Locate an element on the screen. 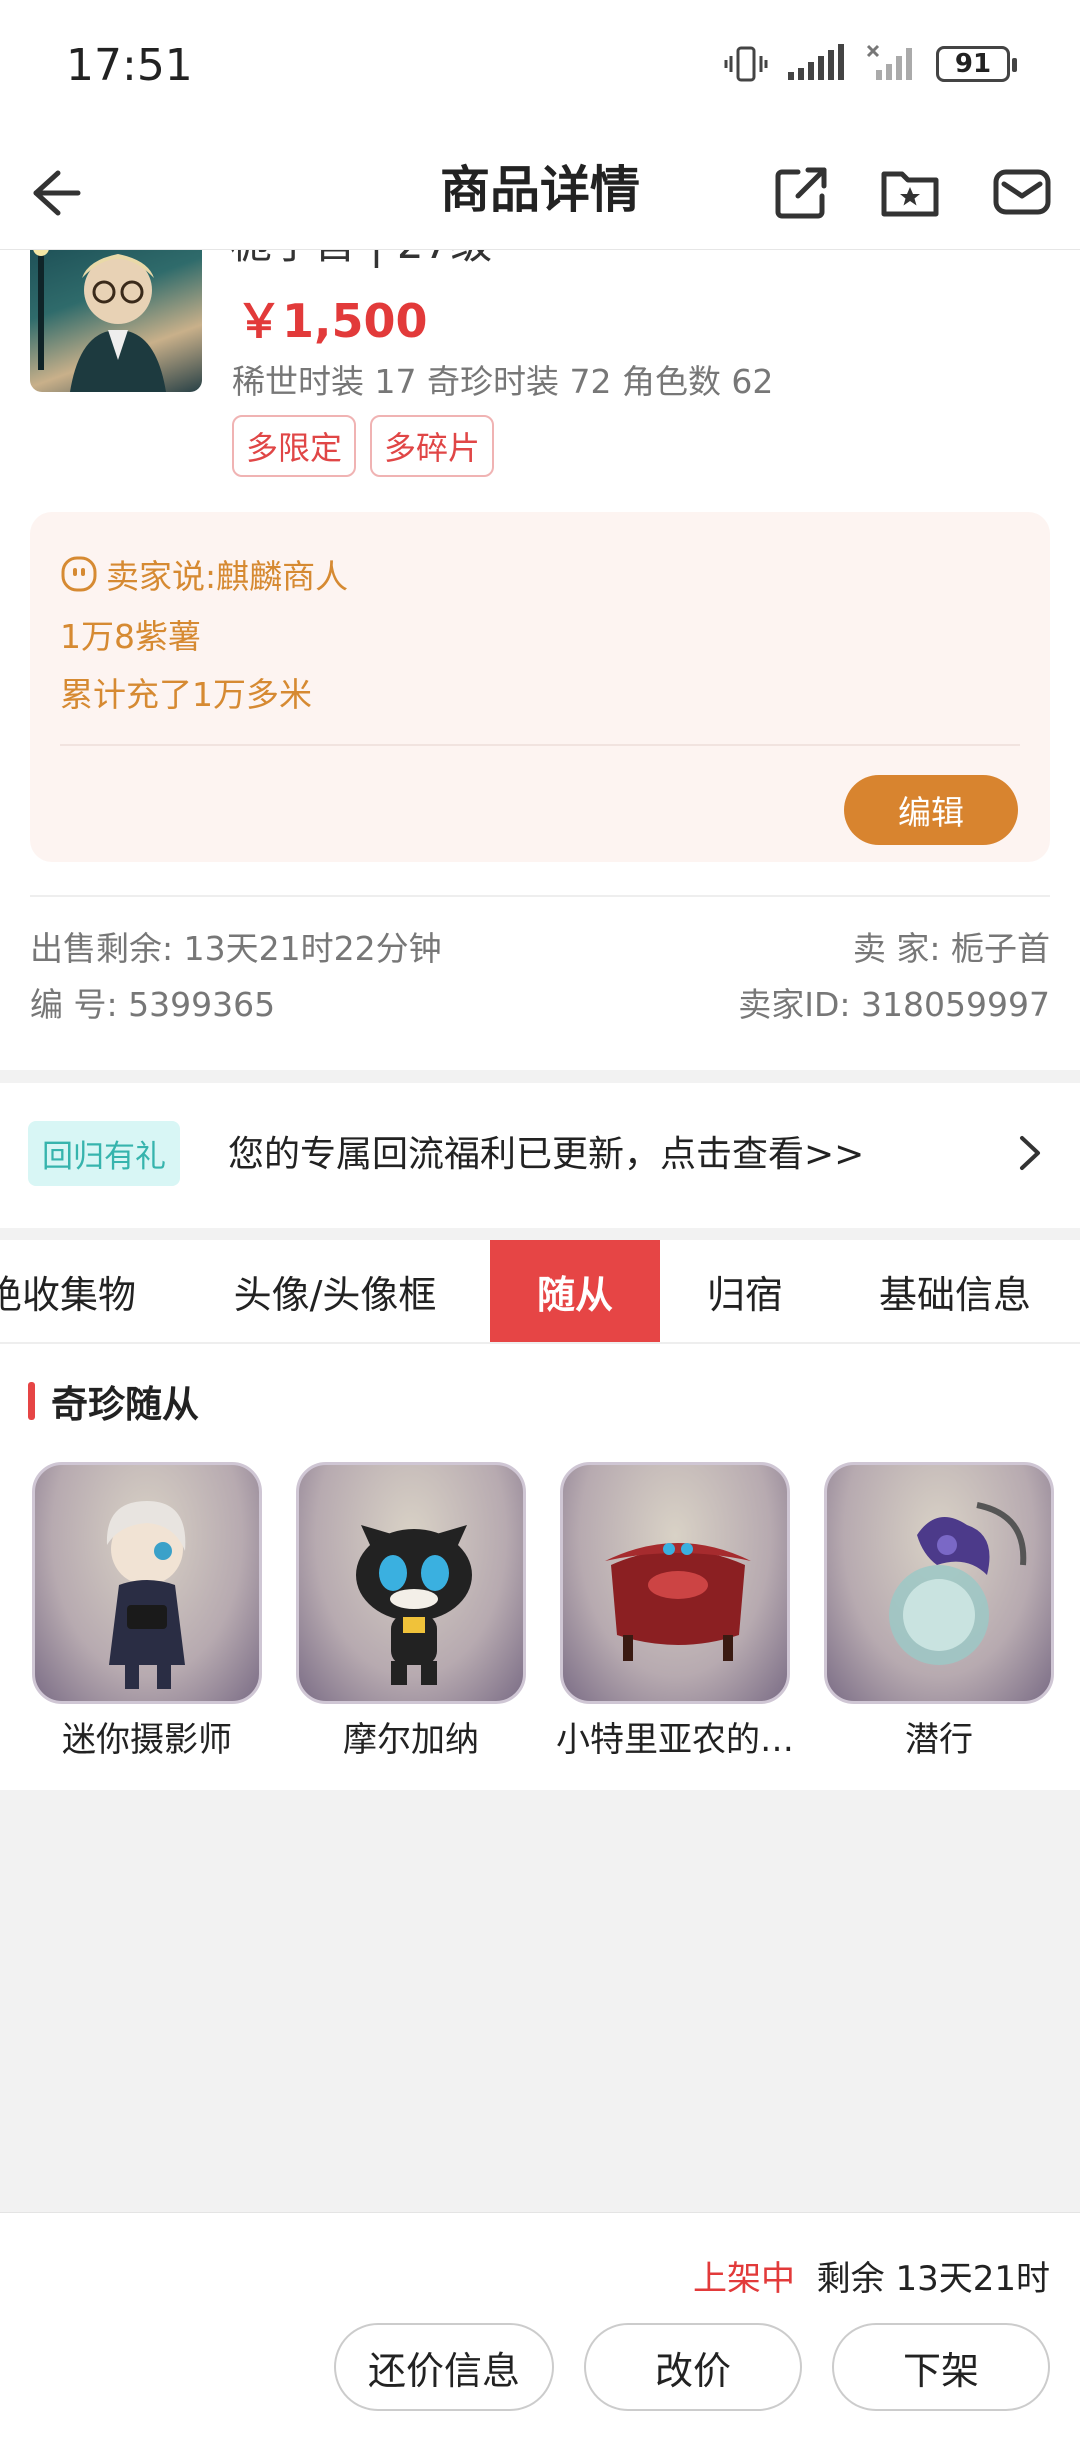  status-icons: 91 is located at coordinates (870, 64).